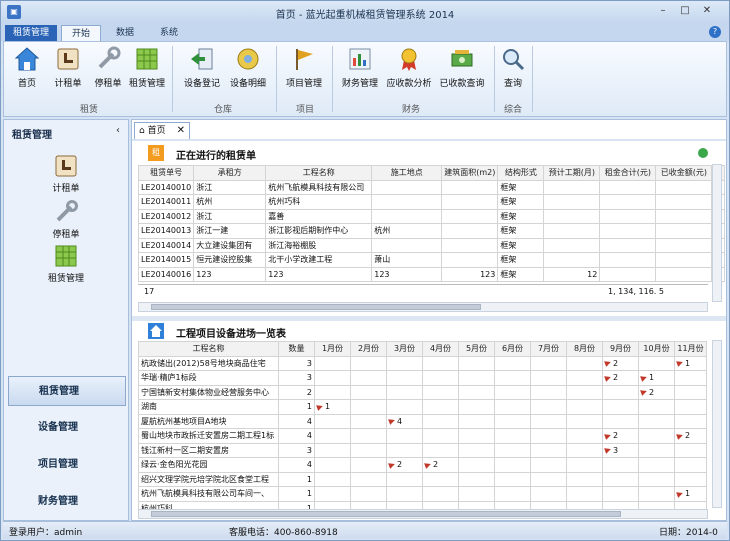 This screenshot has height=541, width=730. I want to click on column-header: 10月份, so click(656, 349).